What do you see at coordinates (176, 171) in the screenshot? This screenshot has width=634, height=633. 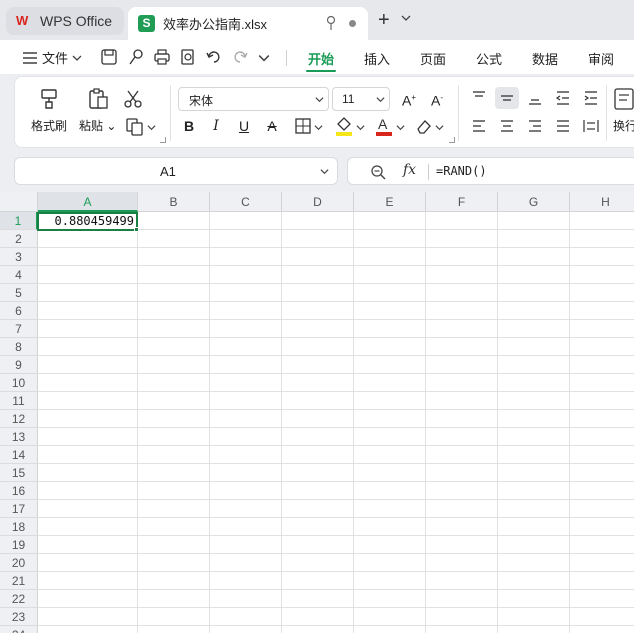 I see `name-box: A1` at bounding box center [176, 171].